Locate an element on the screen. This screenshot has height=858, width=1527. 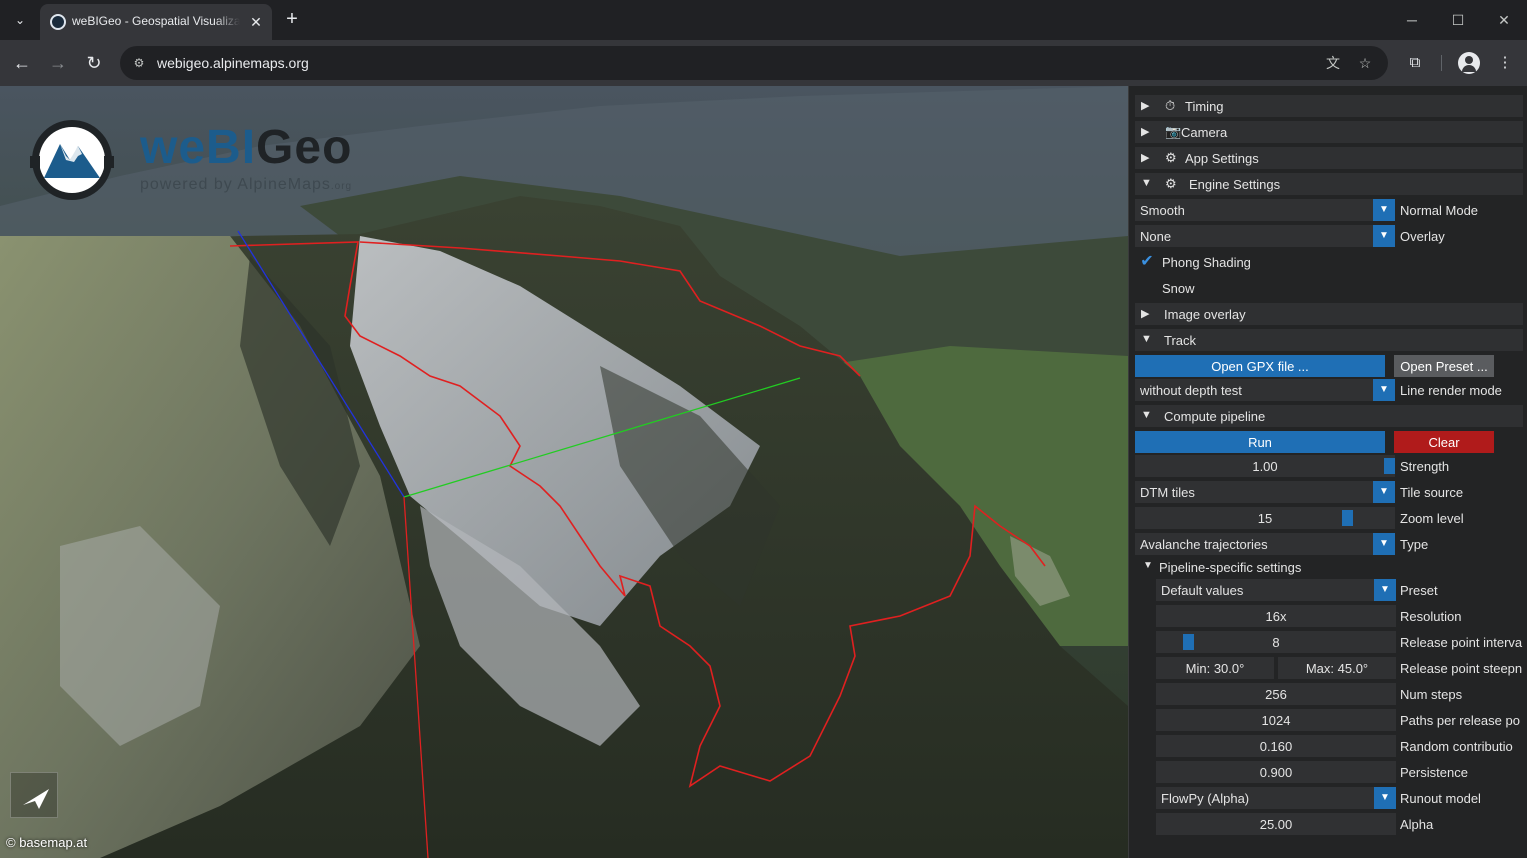
camera-icon: 📷 is located at coordinates (1173, 131).